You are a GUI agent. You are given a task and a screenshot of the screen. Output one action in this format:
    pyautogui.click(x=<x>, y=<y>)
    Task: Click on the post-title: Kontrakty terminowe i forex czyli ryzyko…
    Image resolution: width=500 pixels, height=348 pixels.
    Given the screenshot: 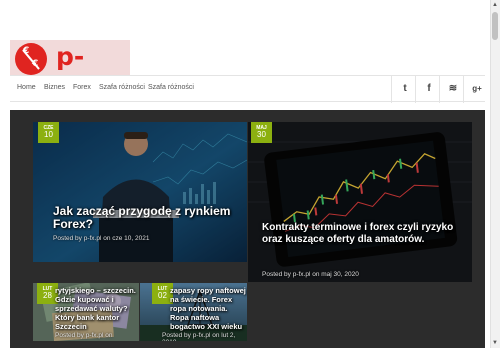 What is the action you would take?
    pyautogui.click(x=362, y=234)
    